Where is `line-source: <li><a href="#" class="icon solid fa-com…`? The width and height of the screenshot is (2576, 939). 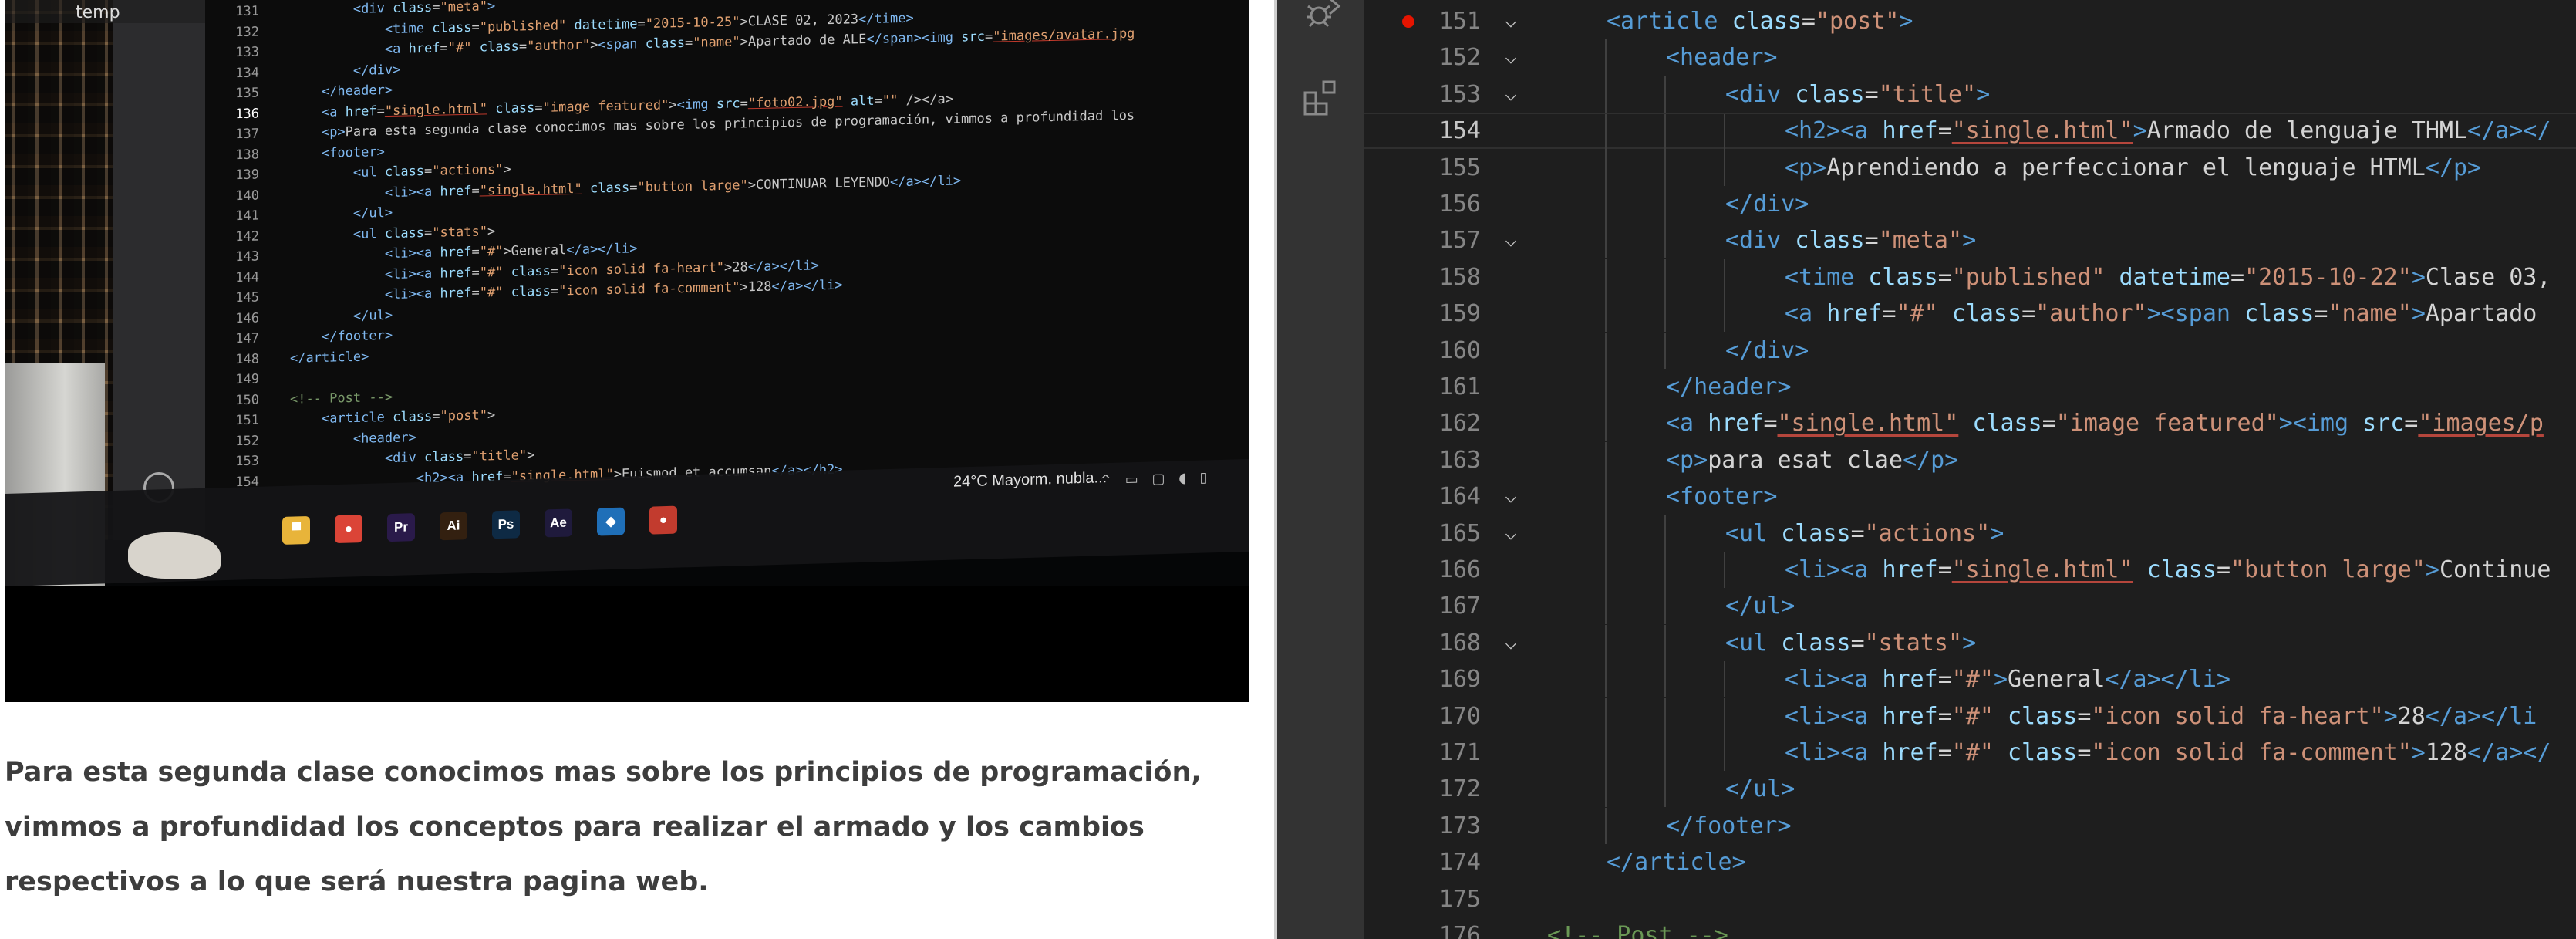 line-source: <li><a href="#" class="icon solid fa-com… is located at coordinates (2168, 752).